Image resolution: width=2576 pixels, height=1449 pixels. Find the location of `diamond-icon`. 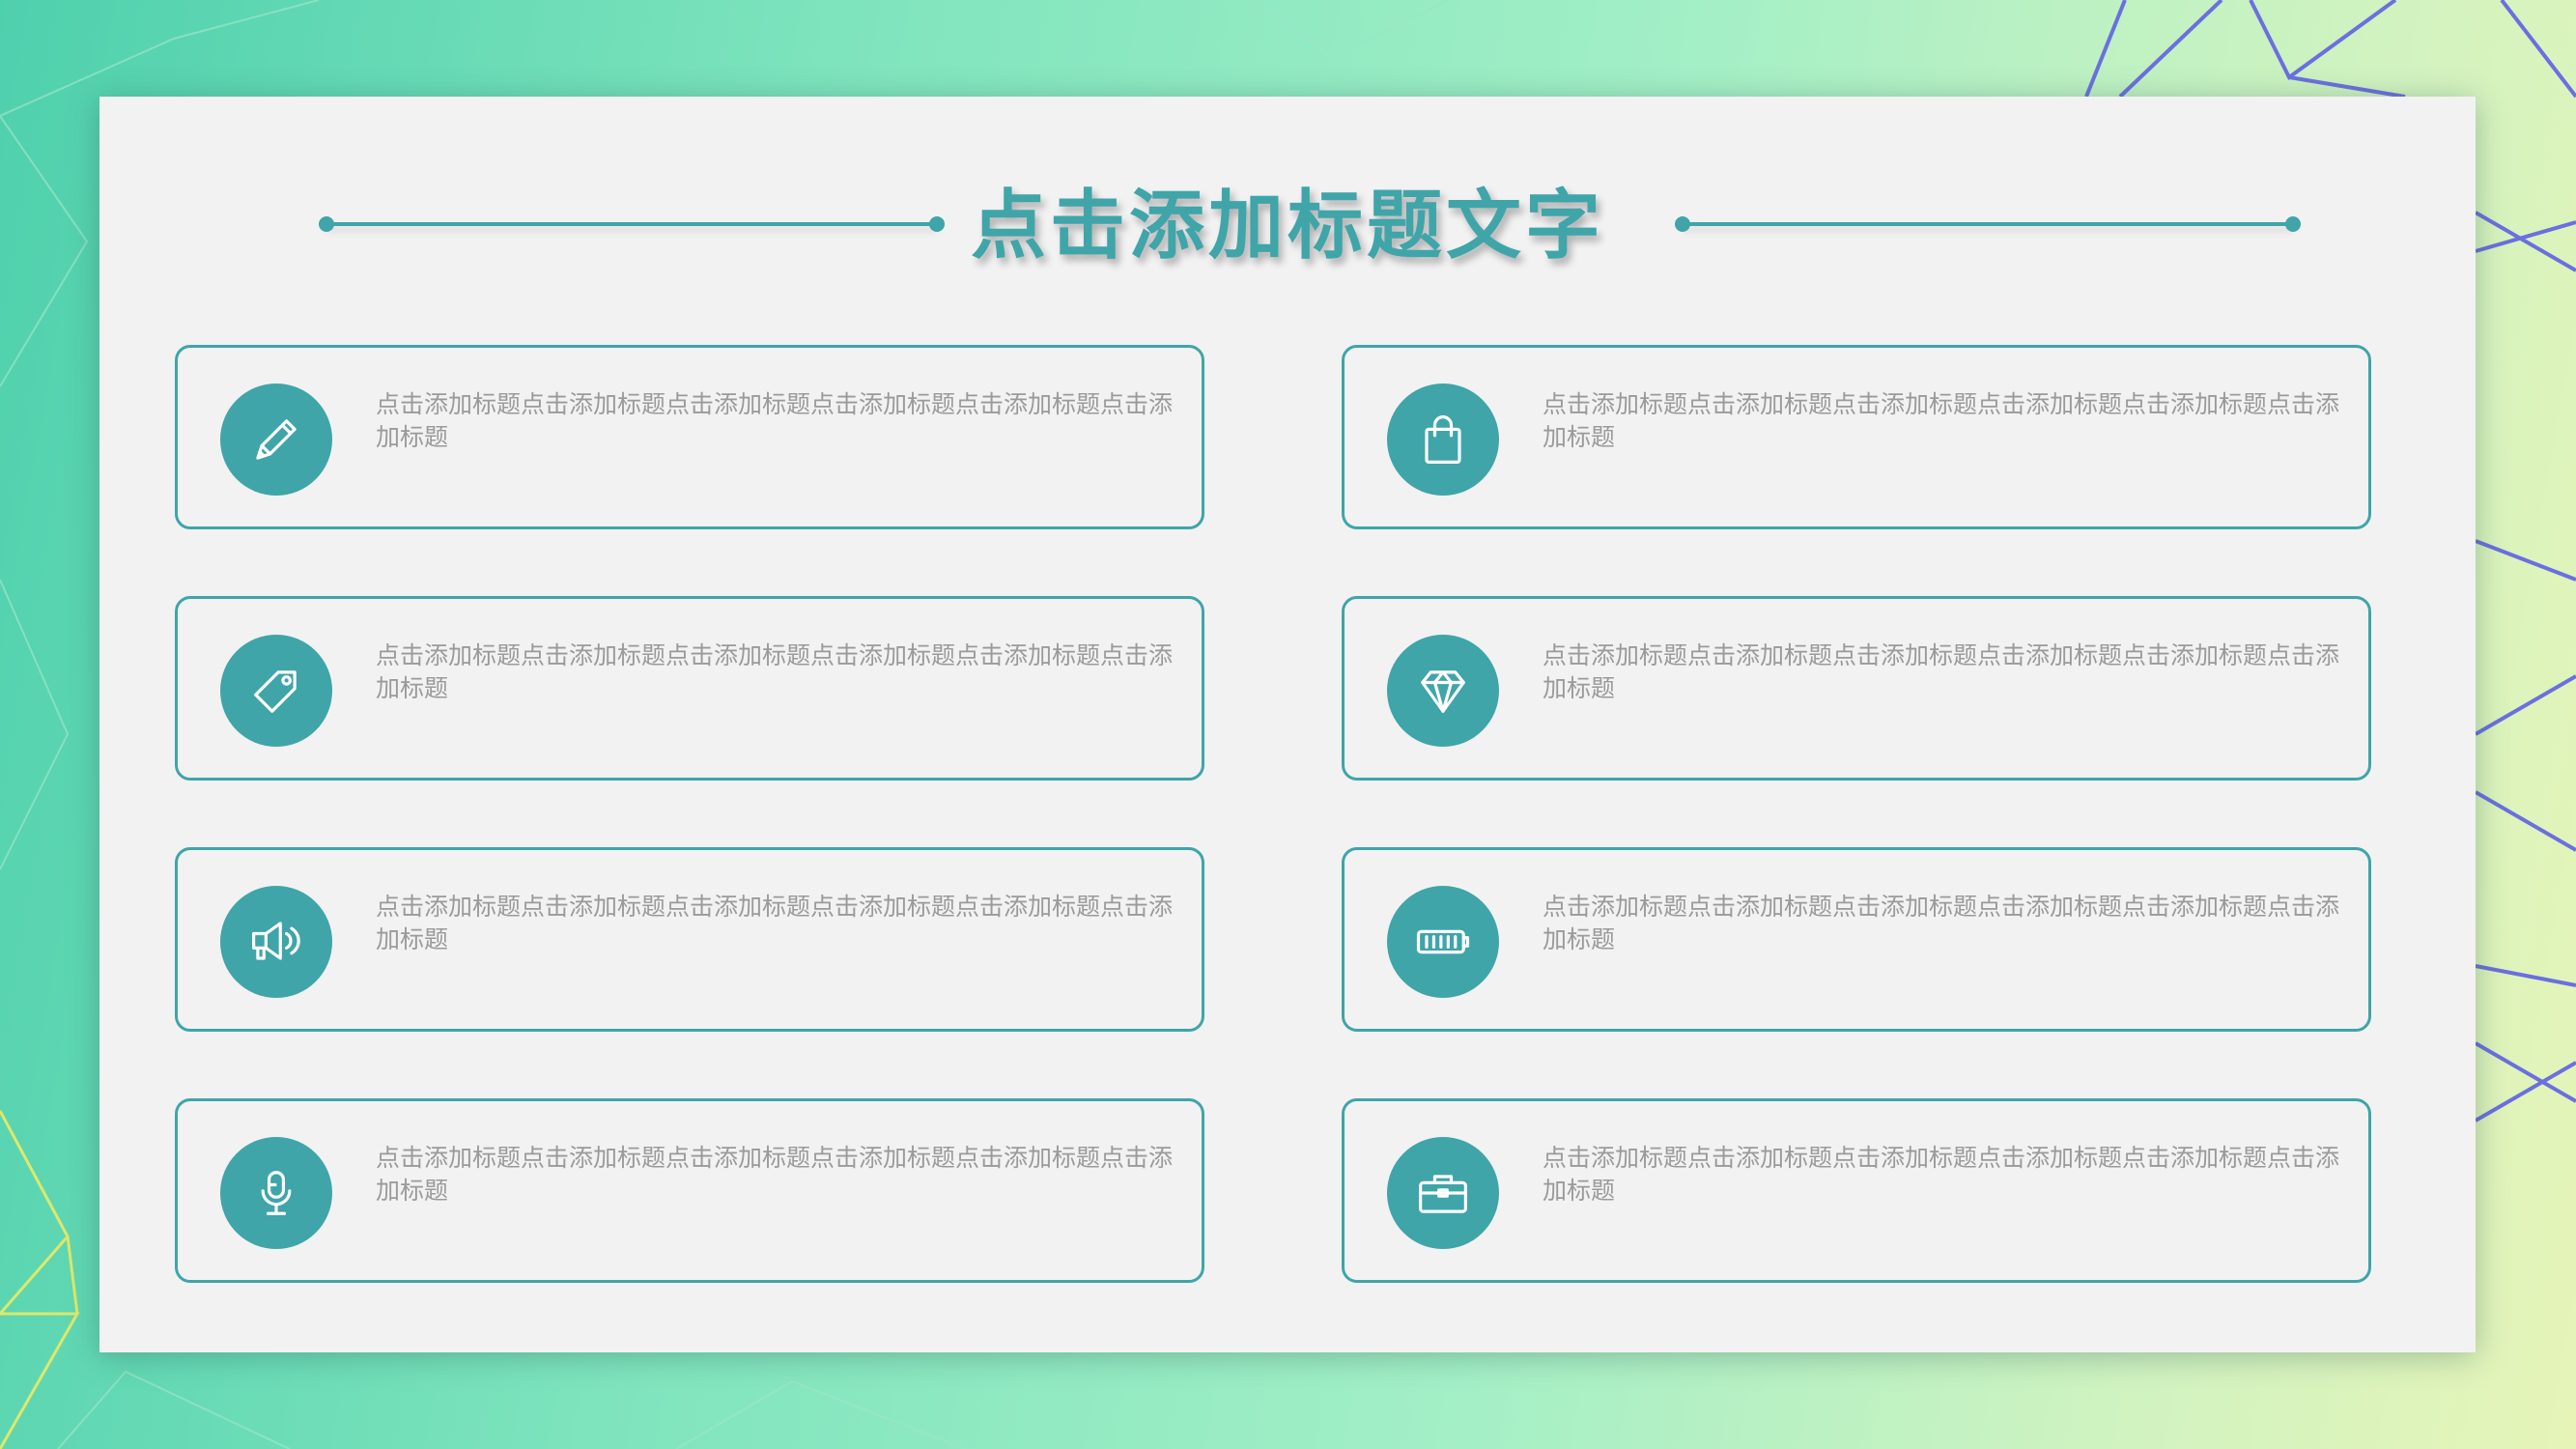

diamond-icon is located at coordinates (1443, 691).